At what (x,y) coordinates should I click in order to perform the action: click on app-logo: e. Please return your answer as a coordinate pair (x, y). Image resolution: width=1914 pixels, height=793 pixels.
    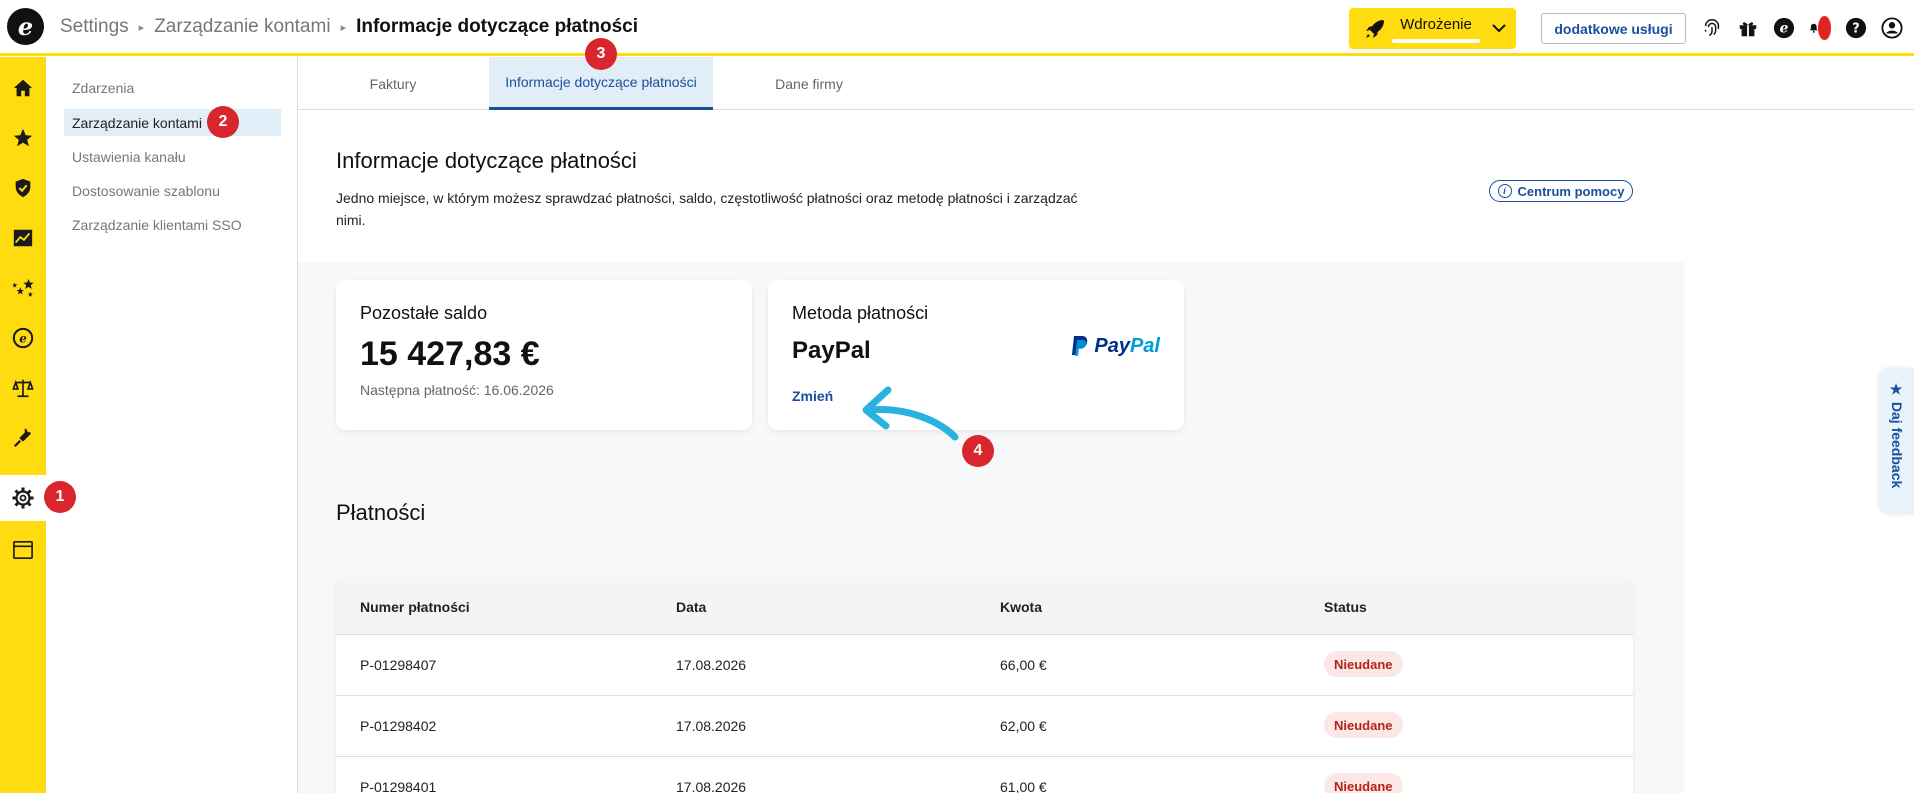
    Looking at the image, I should click on (25, 26).